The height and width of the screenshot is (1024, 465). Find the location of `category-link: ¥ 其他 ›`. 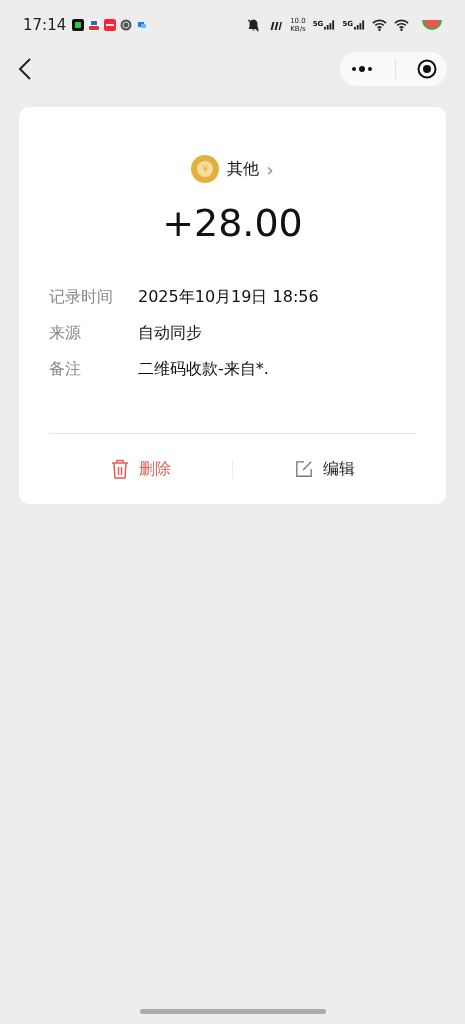

category-link: ¥ 其他 › is located at coordinates (232, 169).